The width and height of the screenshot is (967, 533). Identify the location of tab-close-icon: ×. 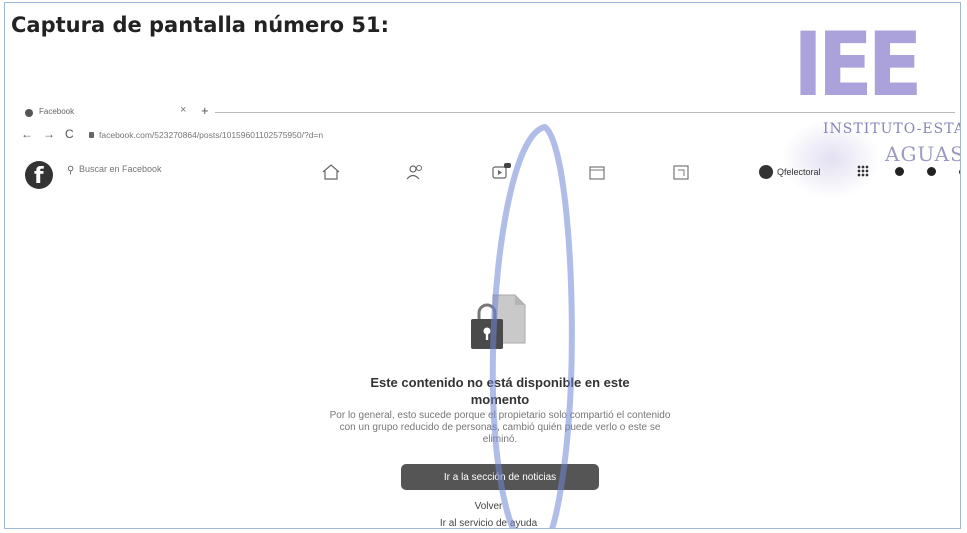
(183, 110).